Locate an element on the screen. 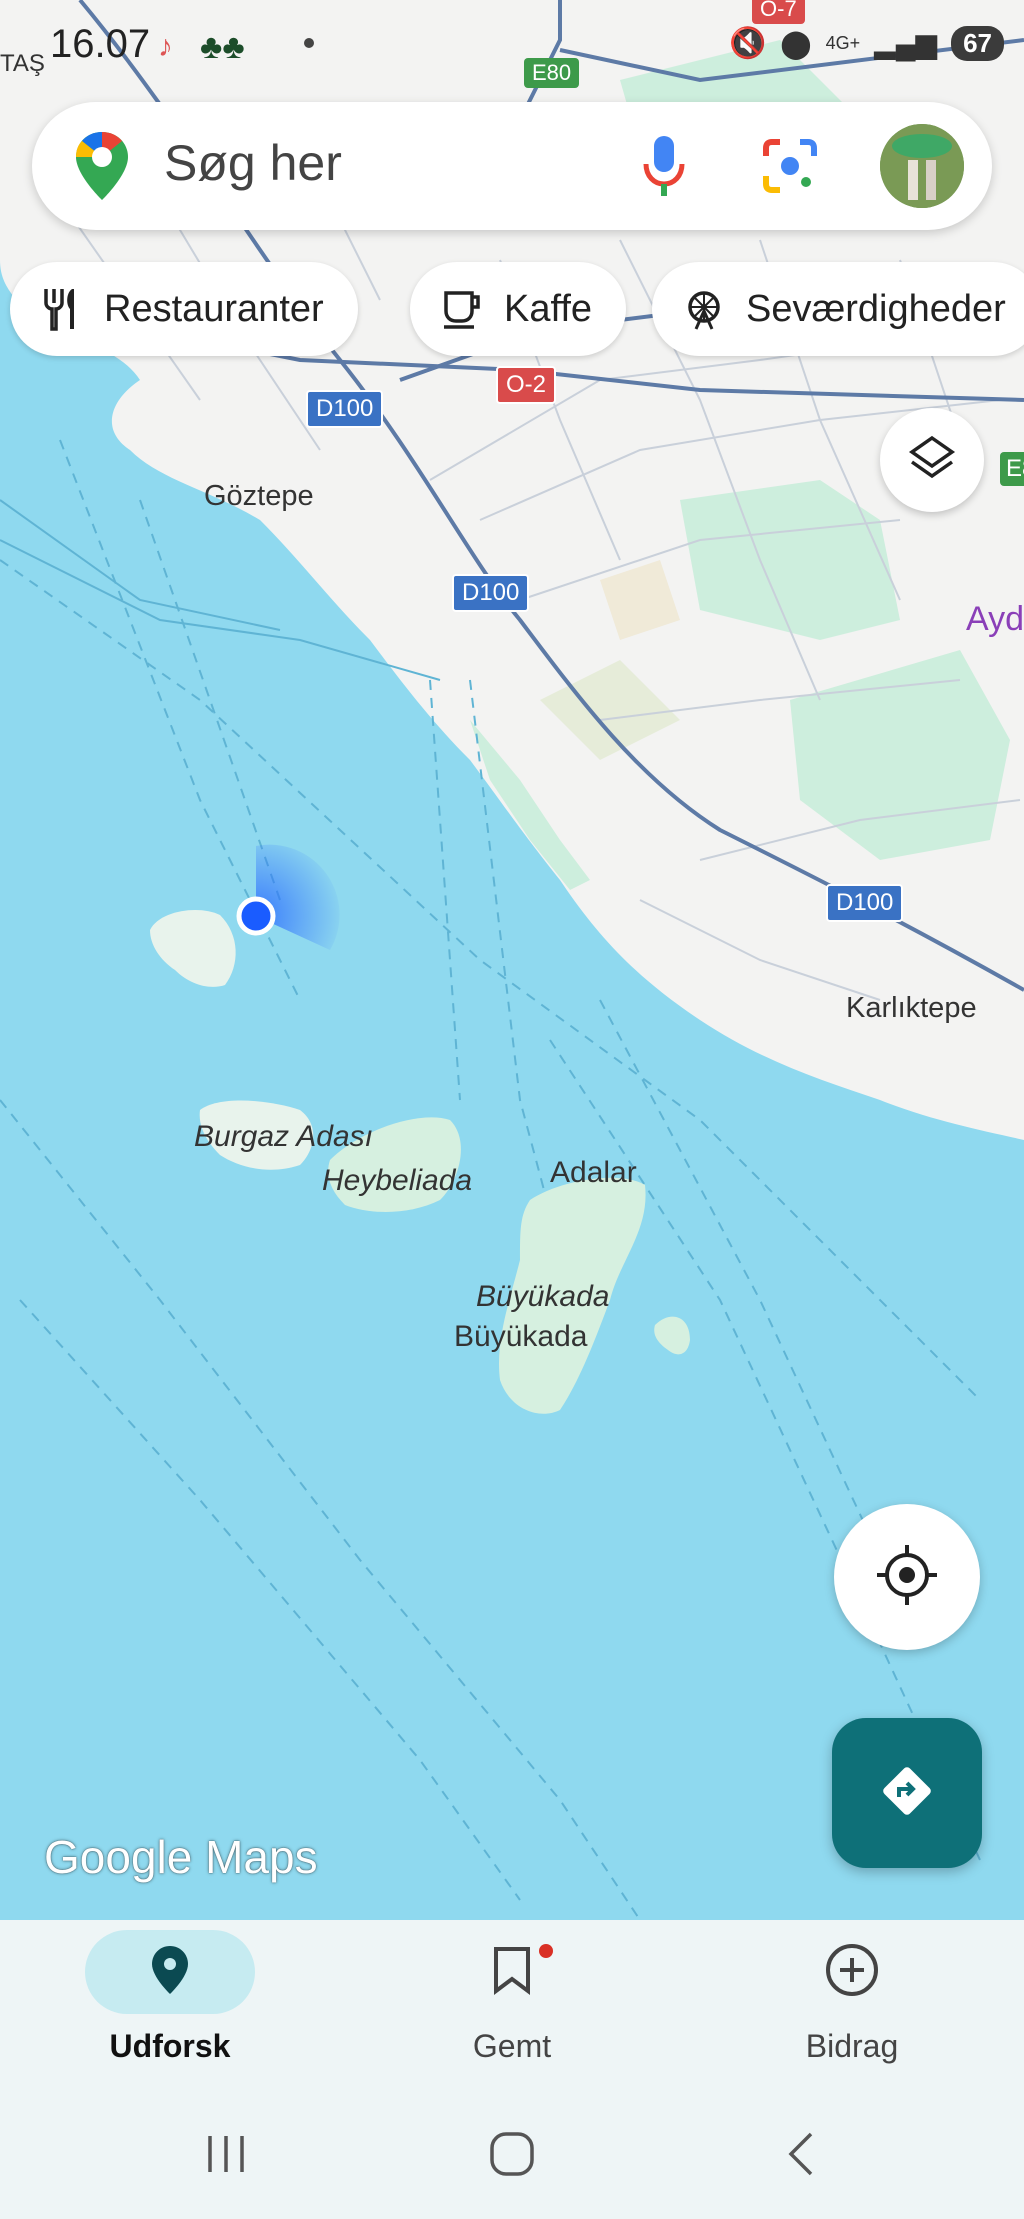  place-label-karliktepe: Karlıktepe is located at coordinates (911, 1008).